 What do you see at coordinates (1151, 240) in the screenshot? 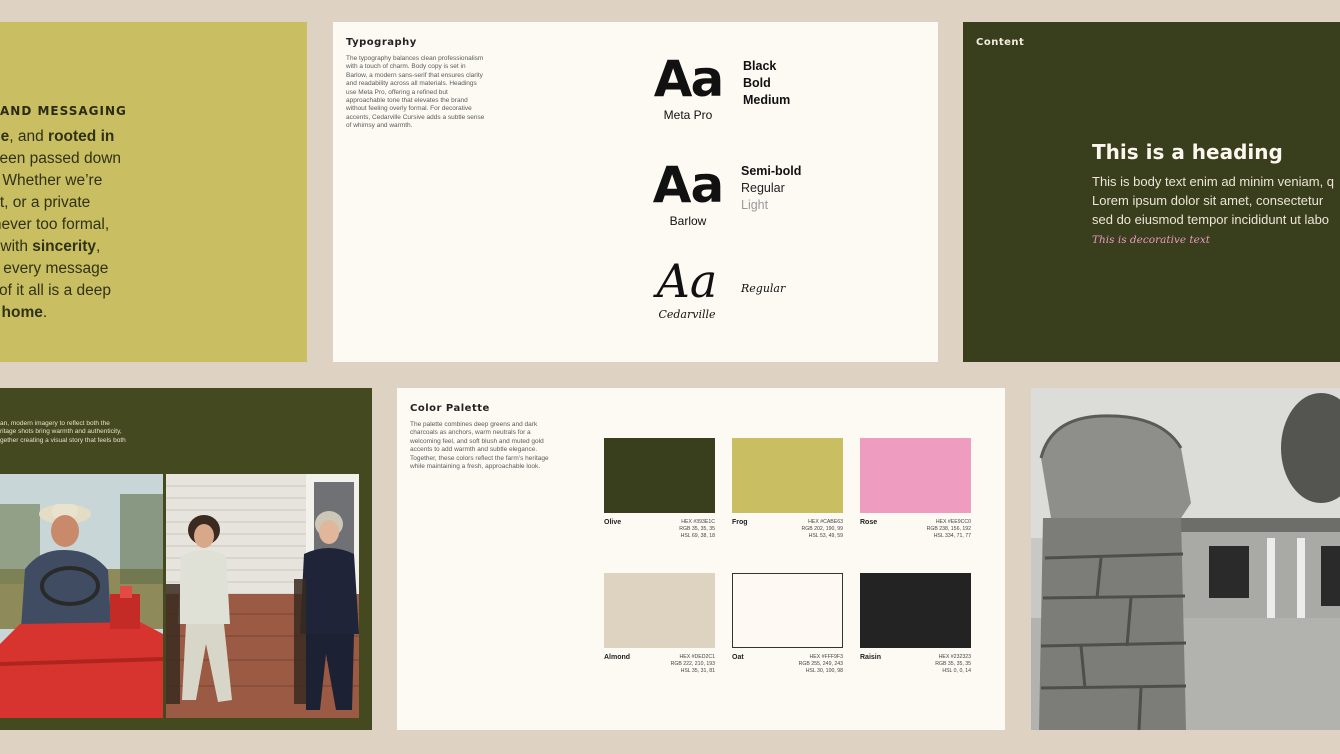
I see `sample-decorative-text: This is decorative text` at bounding box center [1151, 240].